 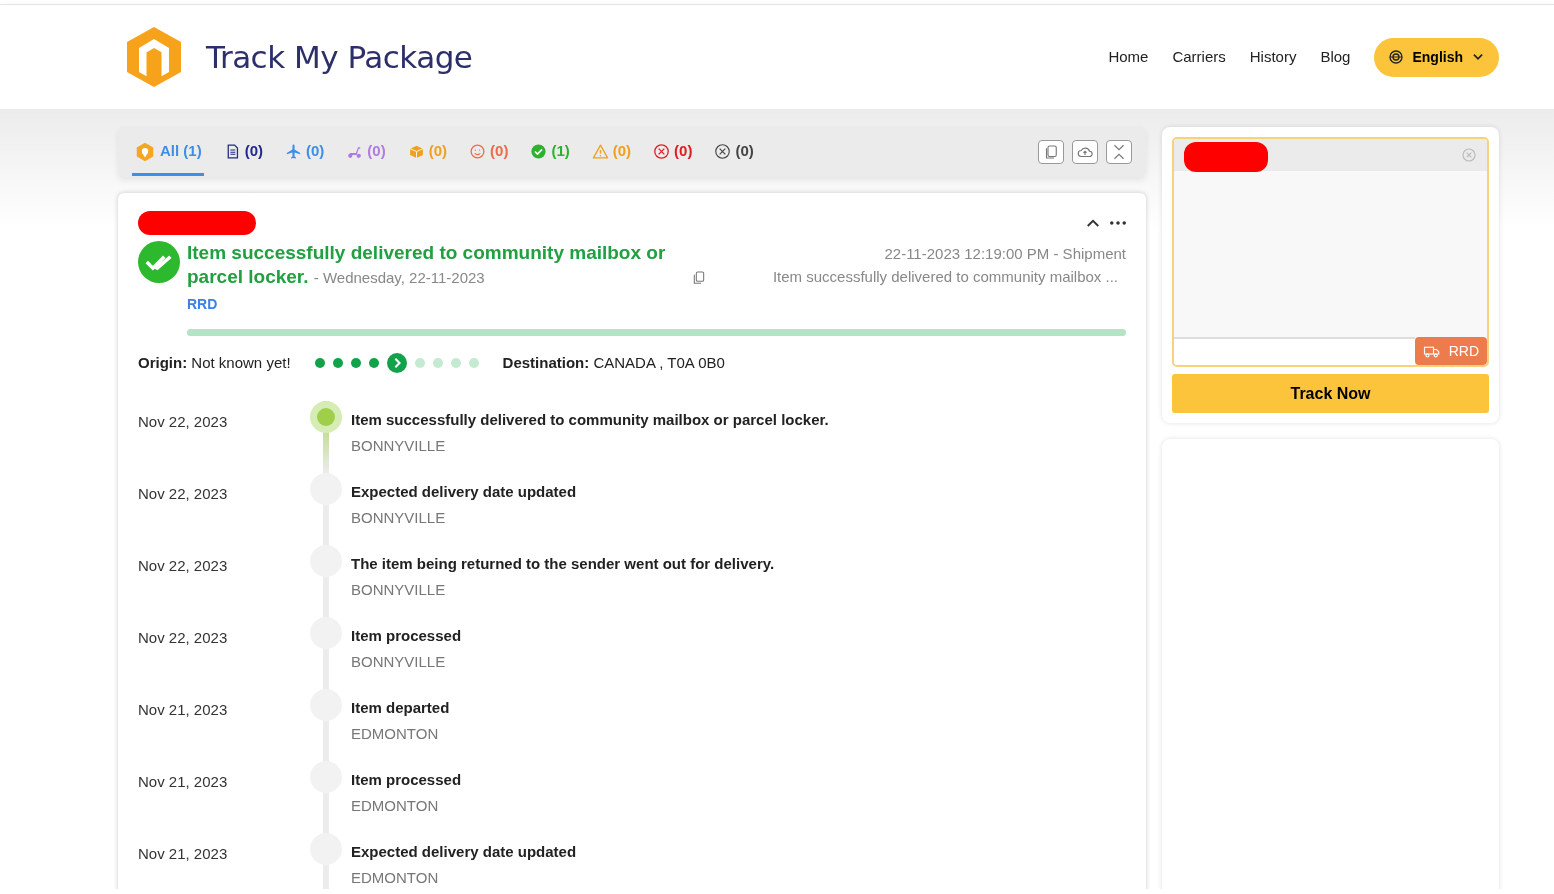 What do you see at coordinates (1294, 351) in the screenshot?
I see `tracking-number-field` at bounding box center [1294, 351].